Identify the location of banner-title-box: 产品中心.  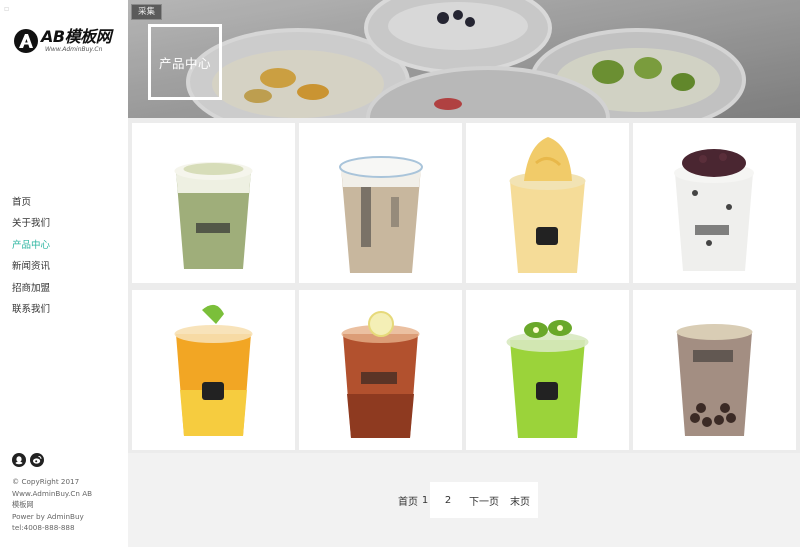
(185, 62).